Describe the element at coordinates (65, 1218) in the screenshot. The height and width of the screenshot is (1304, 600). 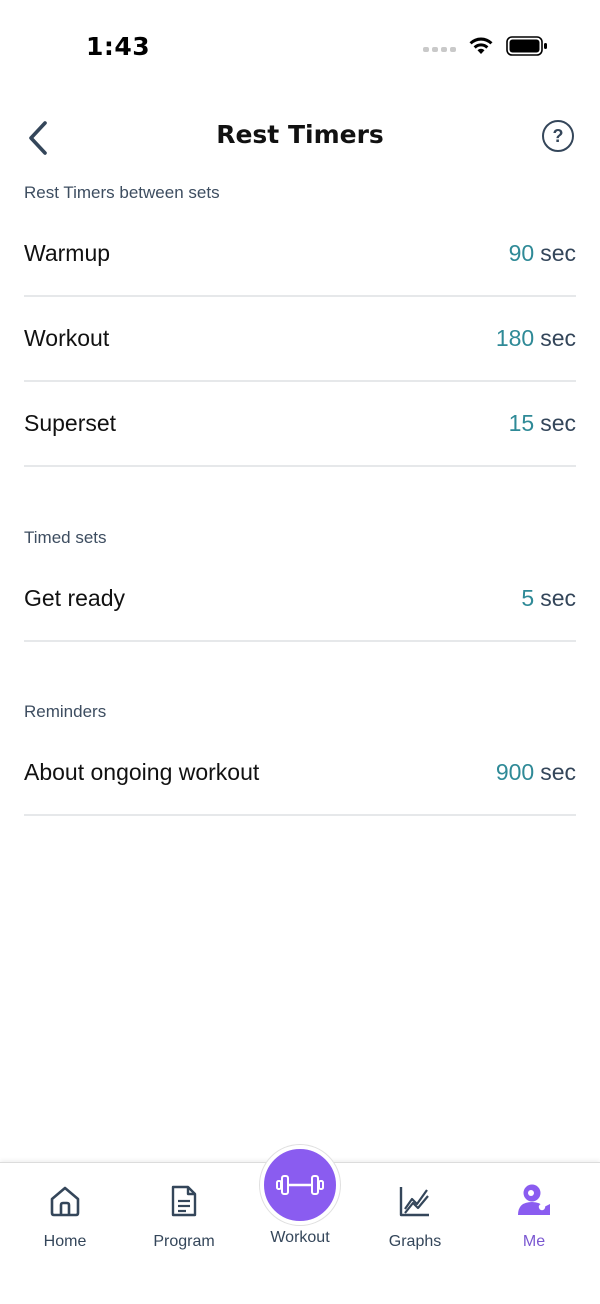
I see `tab-home: Home` at that location.